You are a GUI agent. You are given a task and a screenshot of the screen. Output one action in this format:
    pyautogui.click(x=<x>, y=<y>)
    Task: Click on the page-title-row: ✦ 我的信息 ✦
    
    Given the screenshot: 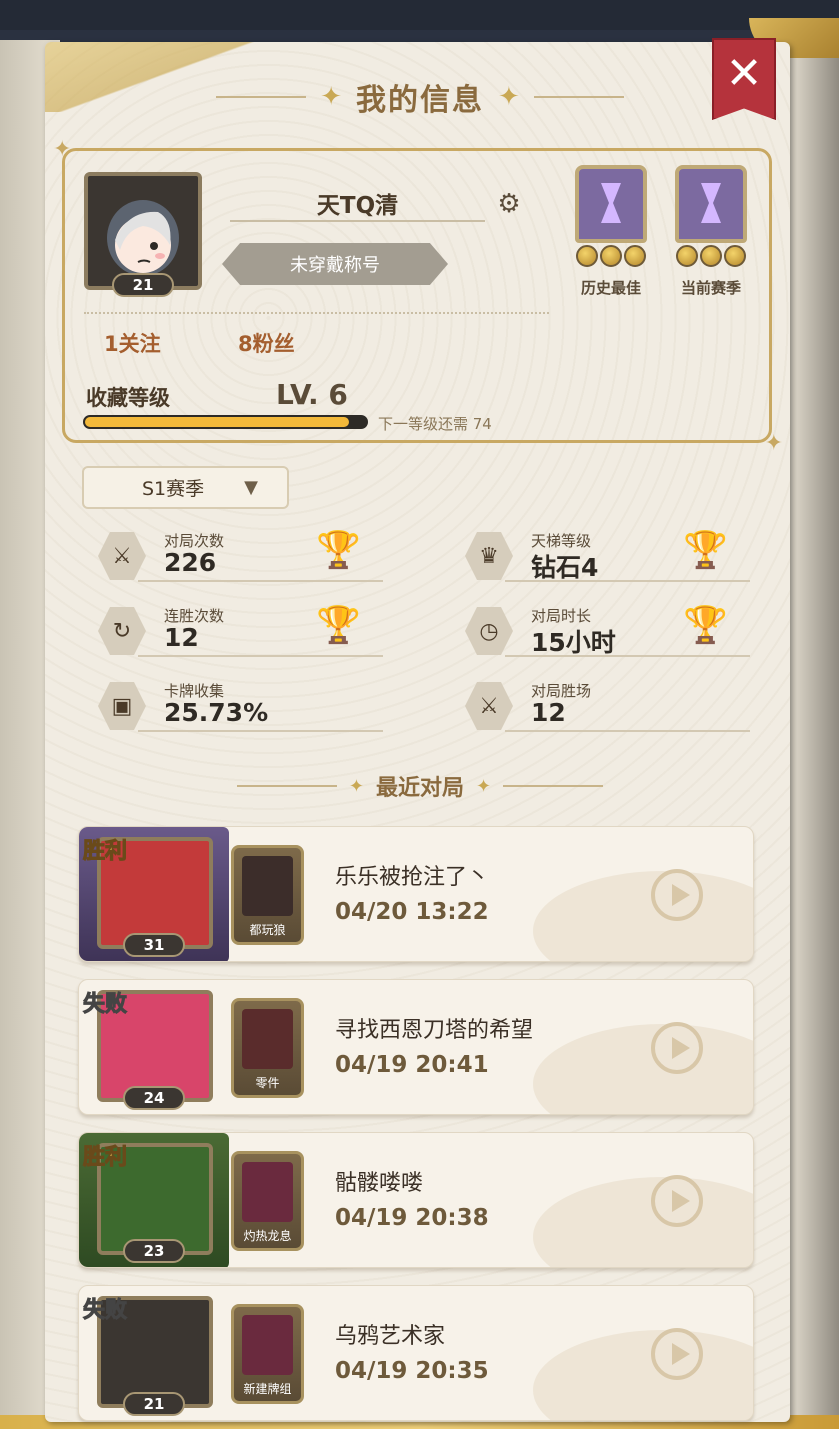 What is the action you would take?
    pyautogui.click(x=420, y=97)
    